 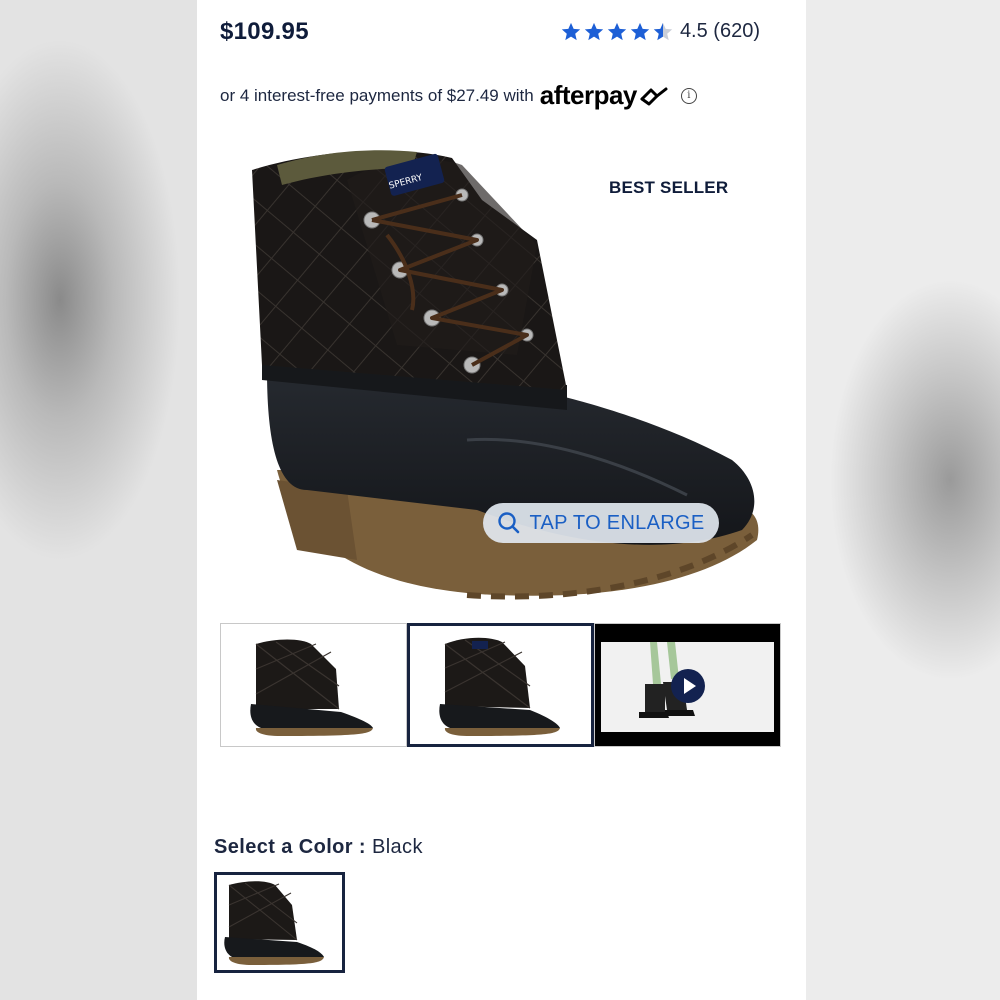 I want to click on black-boot-swatch-image, so click(x=274, y=923).